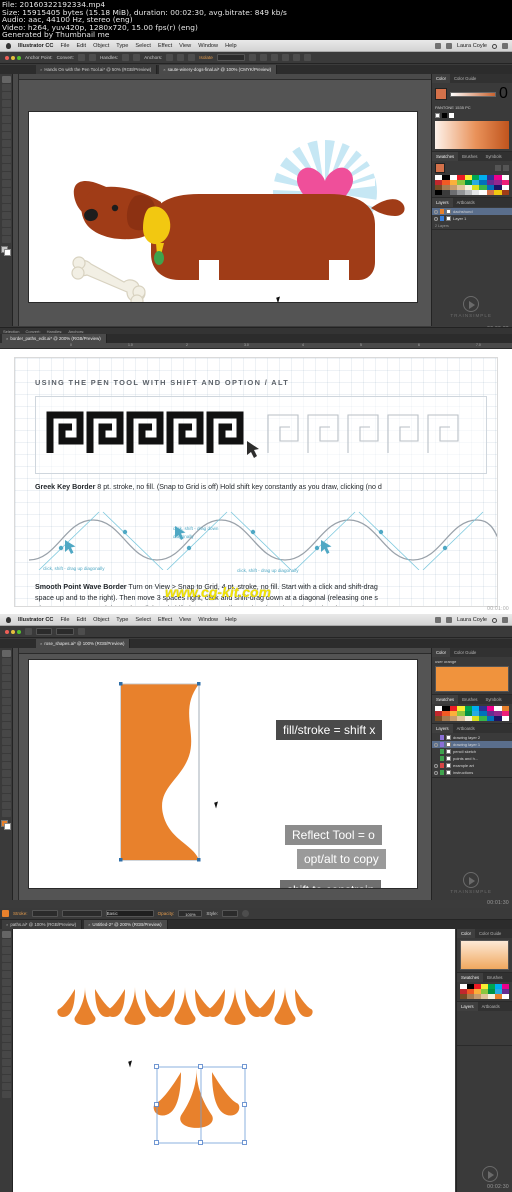 The height and width of the screenshot is (1192, 512). I want to click on tool-pen, so click(6, 966).